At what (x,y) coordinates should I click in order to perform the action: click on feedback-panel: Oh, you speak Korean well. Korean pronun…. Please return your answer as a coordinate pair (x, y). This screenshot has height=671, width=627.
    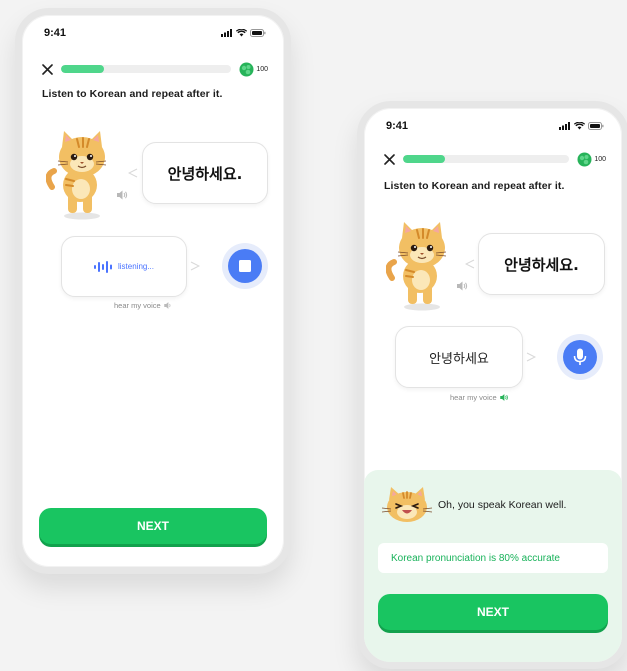
    Looking at the image, I should click on (493, 566).